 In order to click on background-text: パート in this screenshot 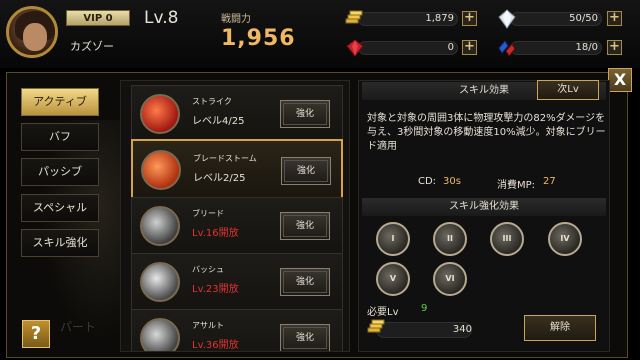, I will do `click(78, 327)`.